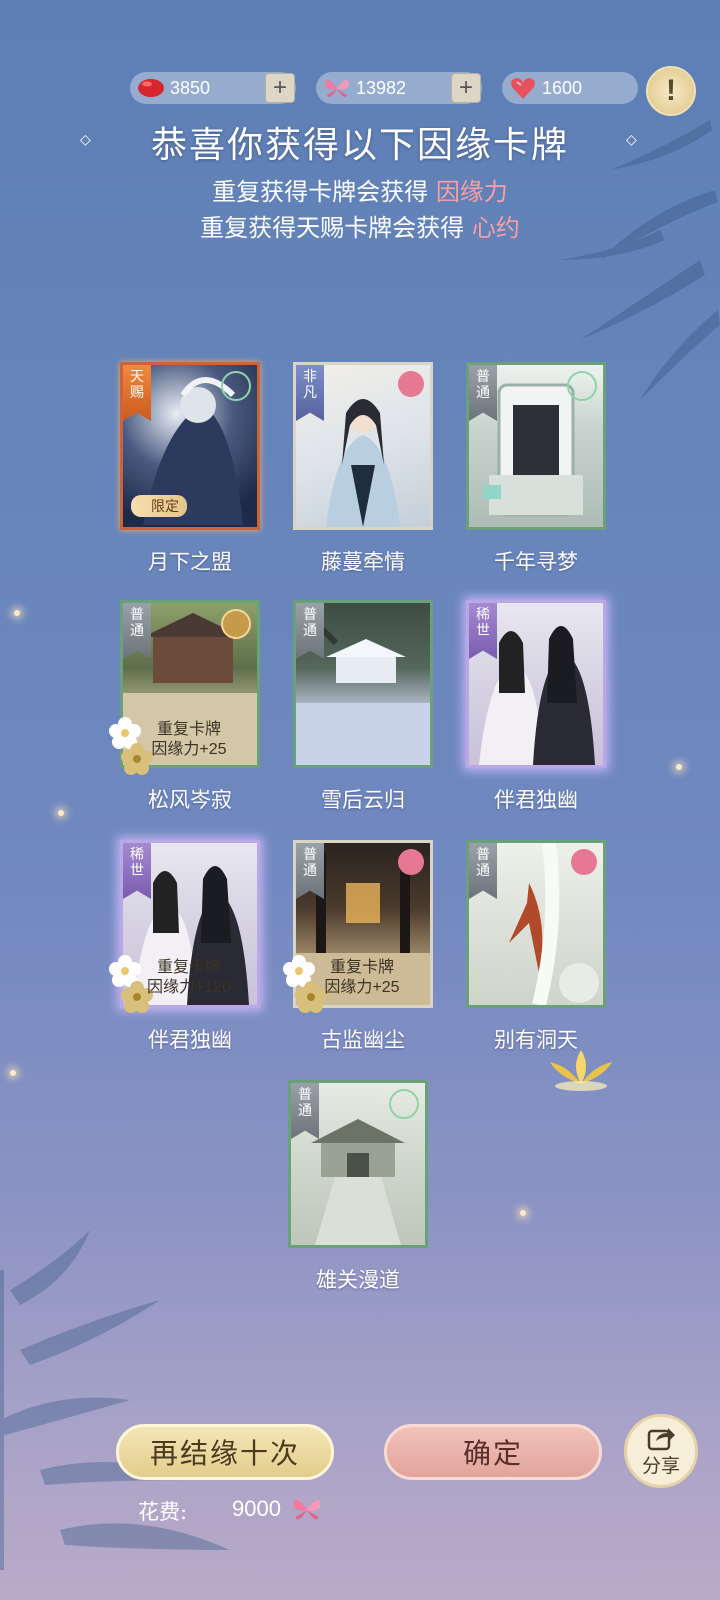  I want to click on cost-label: 花费:, so click(163, 1512).